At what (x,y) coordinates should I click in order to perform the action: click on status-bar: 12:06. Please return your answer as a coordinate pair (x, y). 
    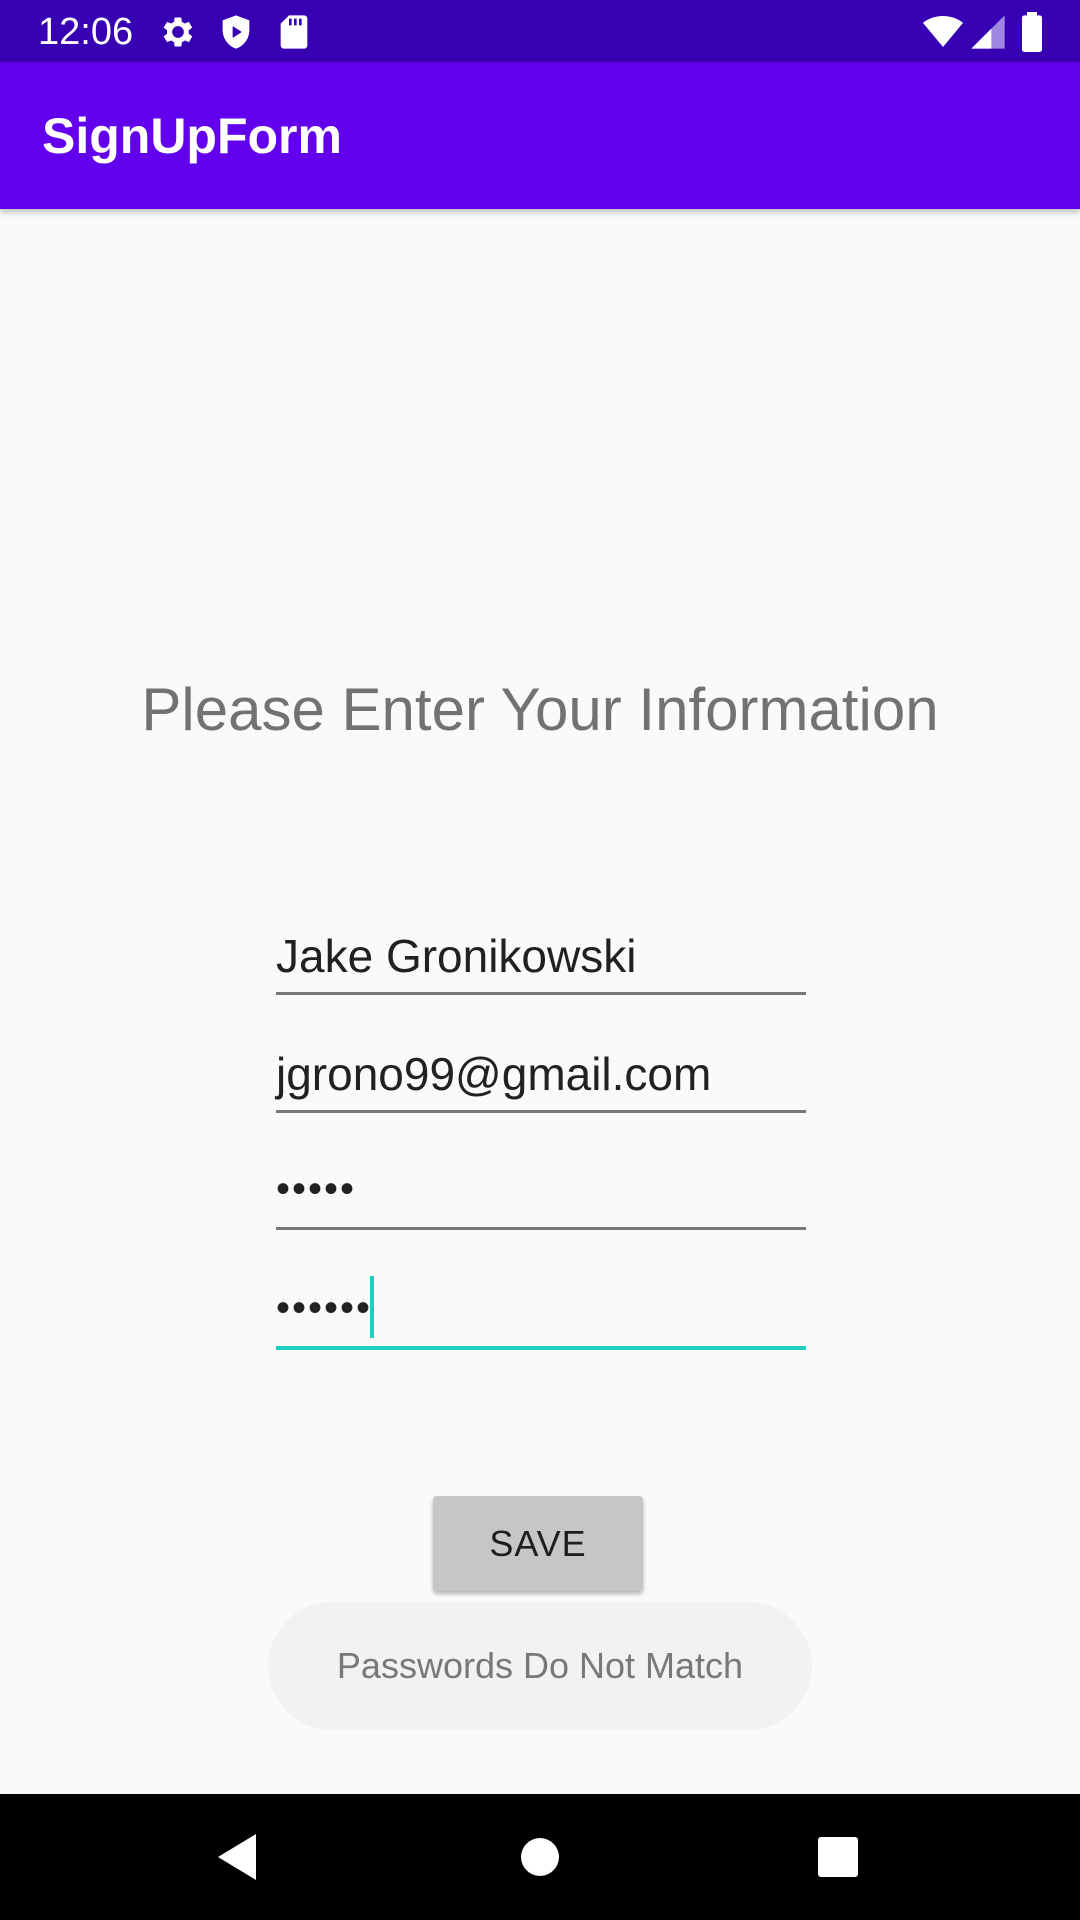
    Looking at the image, I should click on (540, 31).